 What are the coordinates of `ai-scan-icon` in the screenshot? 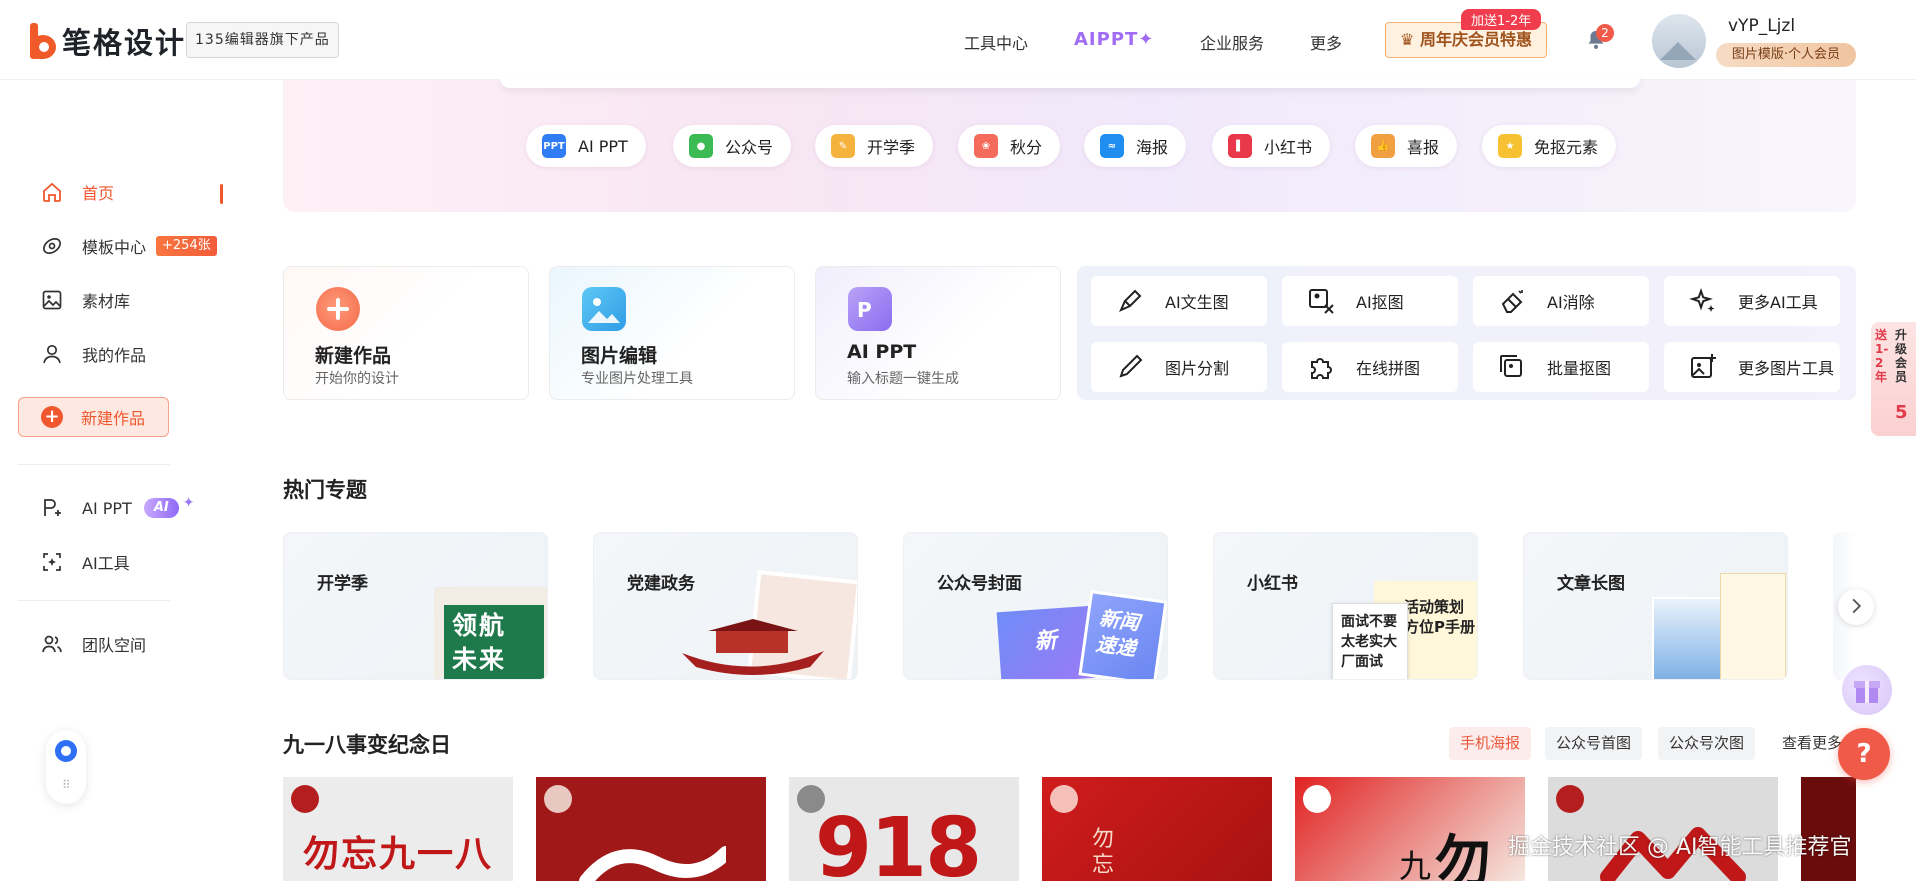 It's located at (52, 562).